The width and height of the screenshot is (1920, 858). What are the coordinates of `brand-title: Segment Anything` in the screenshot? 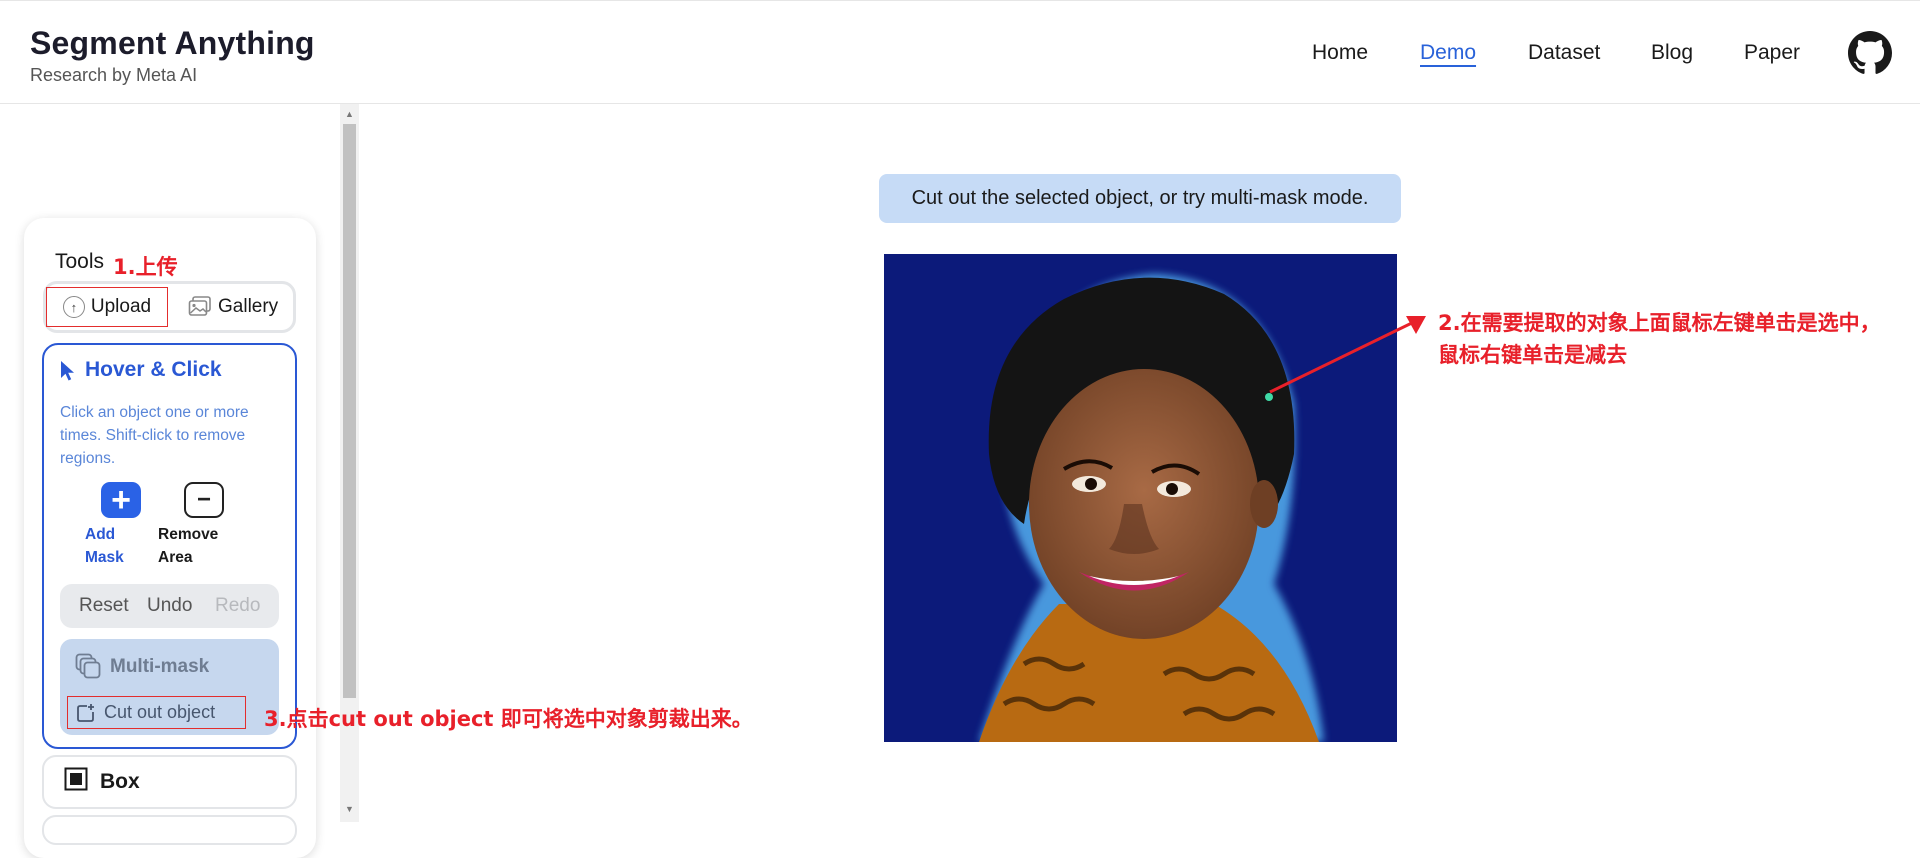 It's located at (172, 43).